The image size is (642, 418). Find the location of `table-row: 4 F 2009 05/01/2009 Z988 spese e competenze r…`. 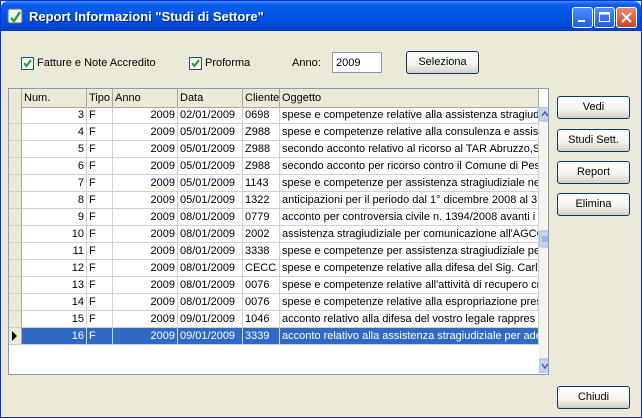

table-row: 4 F 2009 05/01/2009 Z988 spese e competenze r… is located at coordinates (274, 132).